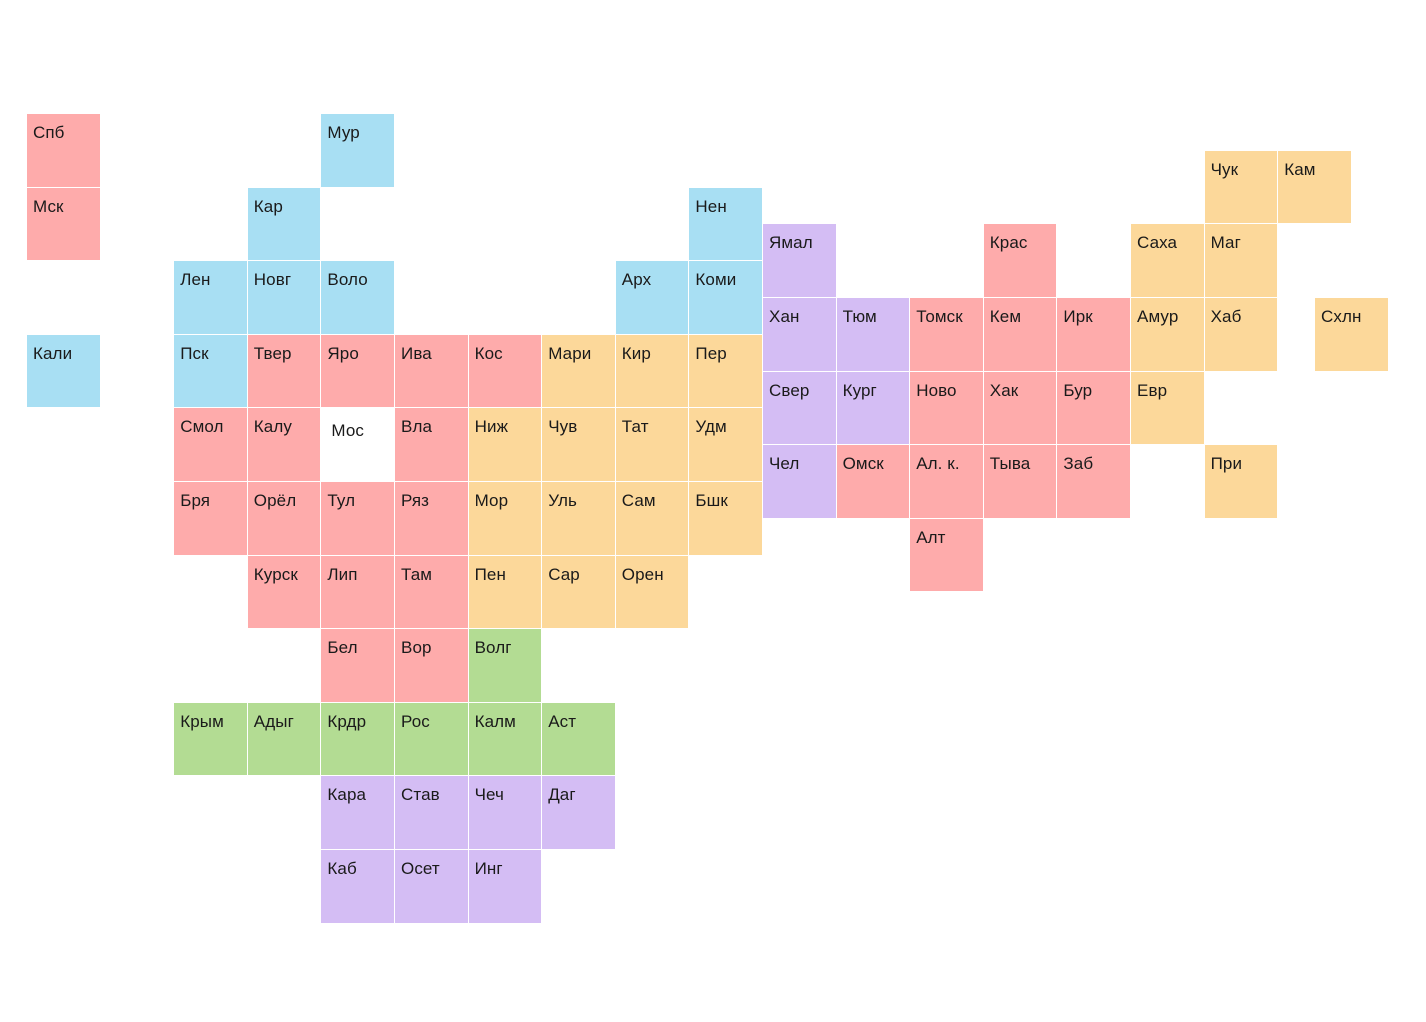  I want to click on region-label: Кара, so click(347, 795).